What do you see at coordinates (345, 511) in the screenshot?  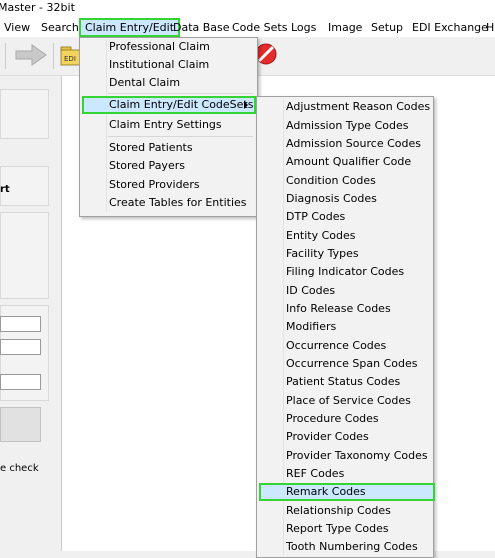 I see `menu-item-relationship-codes: Relationship Codes` at bounding box center [345, 511].